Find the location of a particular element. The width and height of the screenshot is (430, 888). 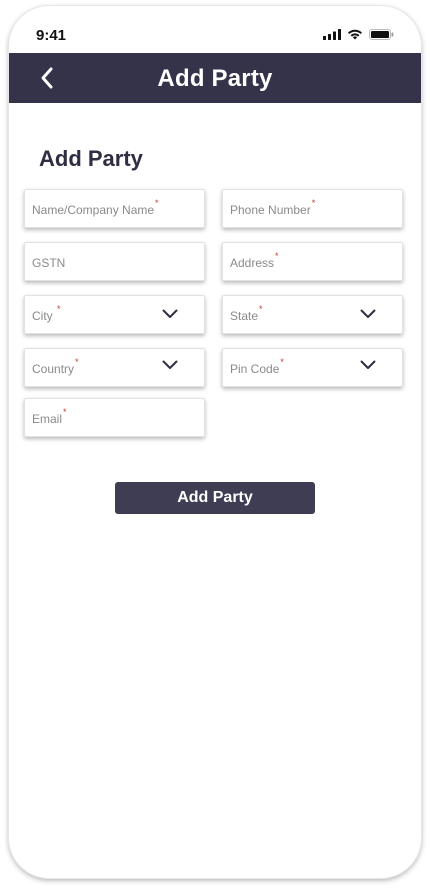

status-time: 9:41 is located at coordinates (51, 35).